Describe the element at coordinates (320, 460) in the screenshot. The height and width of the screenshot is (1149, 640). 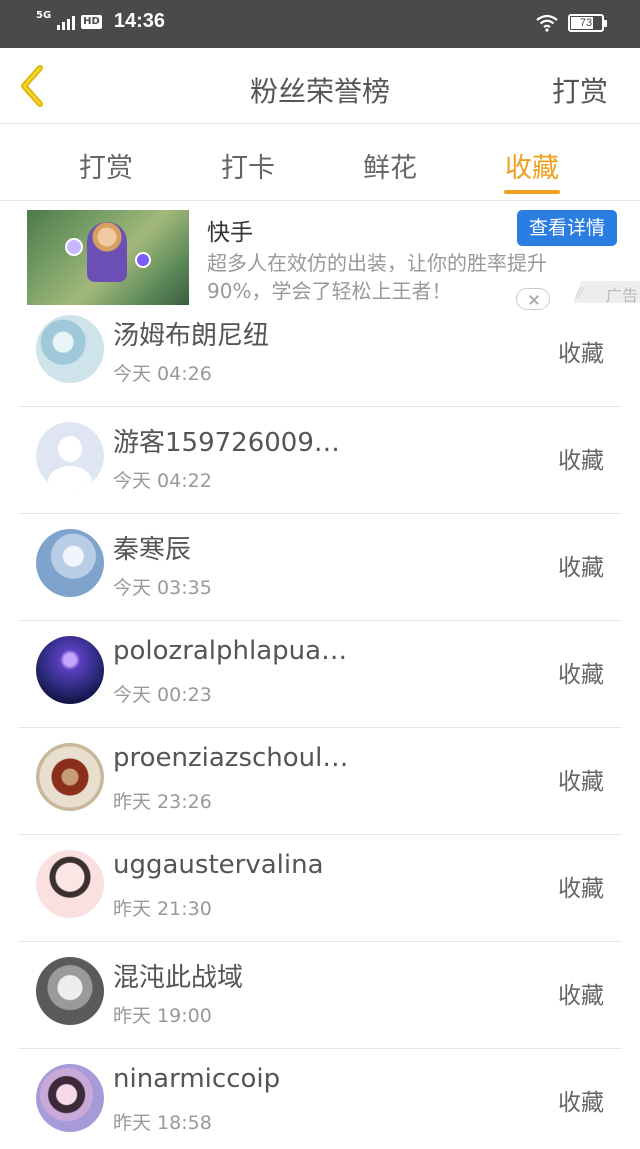
I see `list-item: 游客159726009… 今天 04:22 收藏` at that location.